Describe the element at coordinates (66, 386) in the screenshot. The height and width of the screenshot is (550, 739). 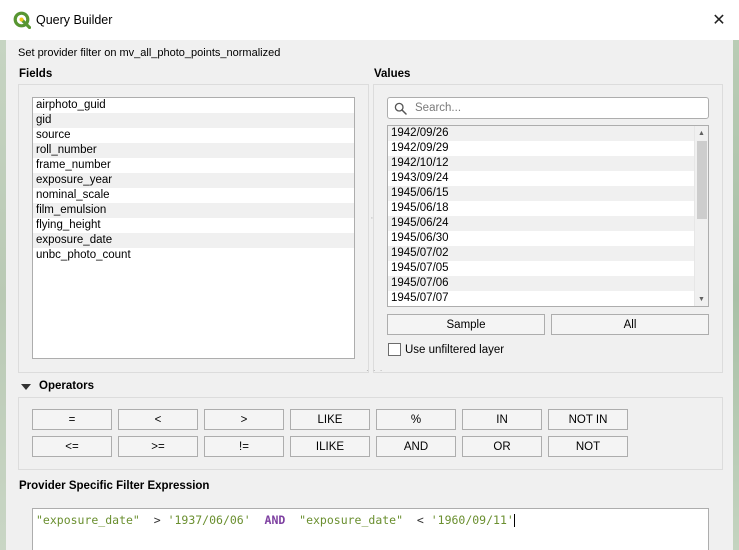
I see `operators-heading: Operators` at that location.